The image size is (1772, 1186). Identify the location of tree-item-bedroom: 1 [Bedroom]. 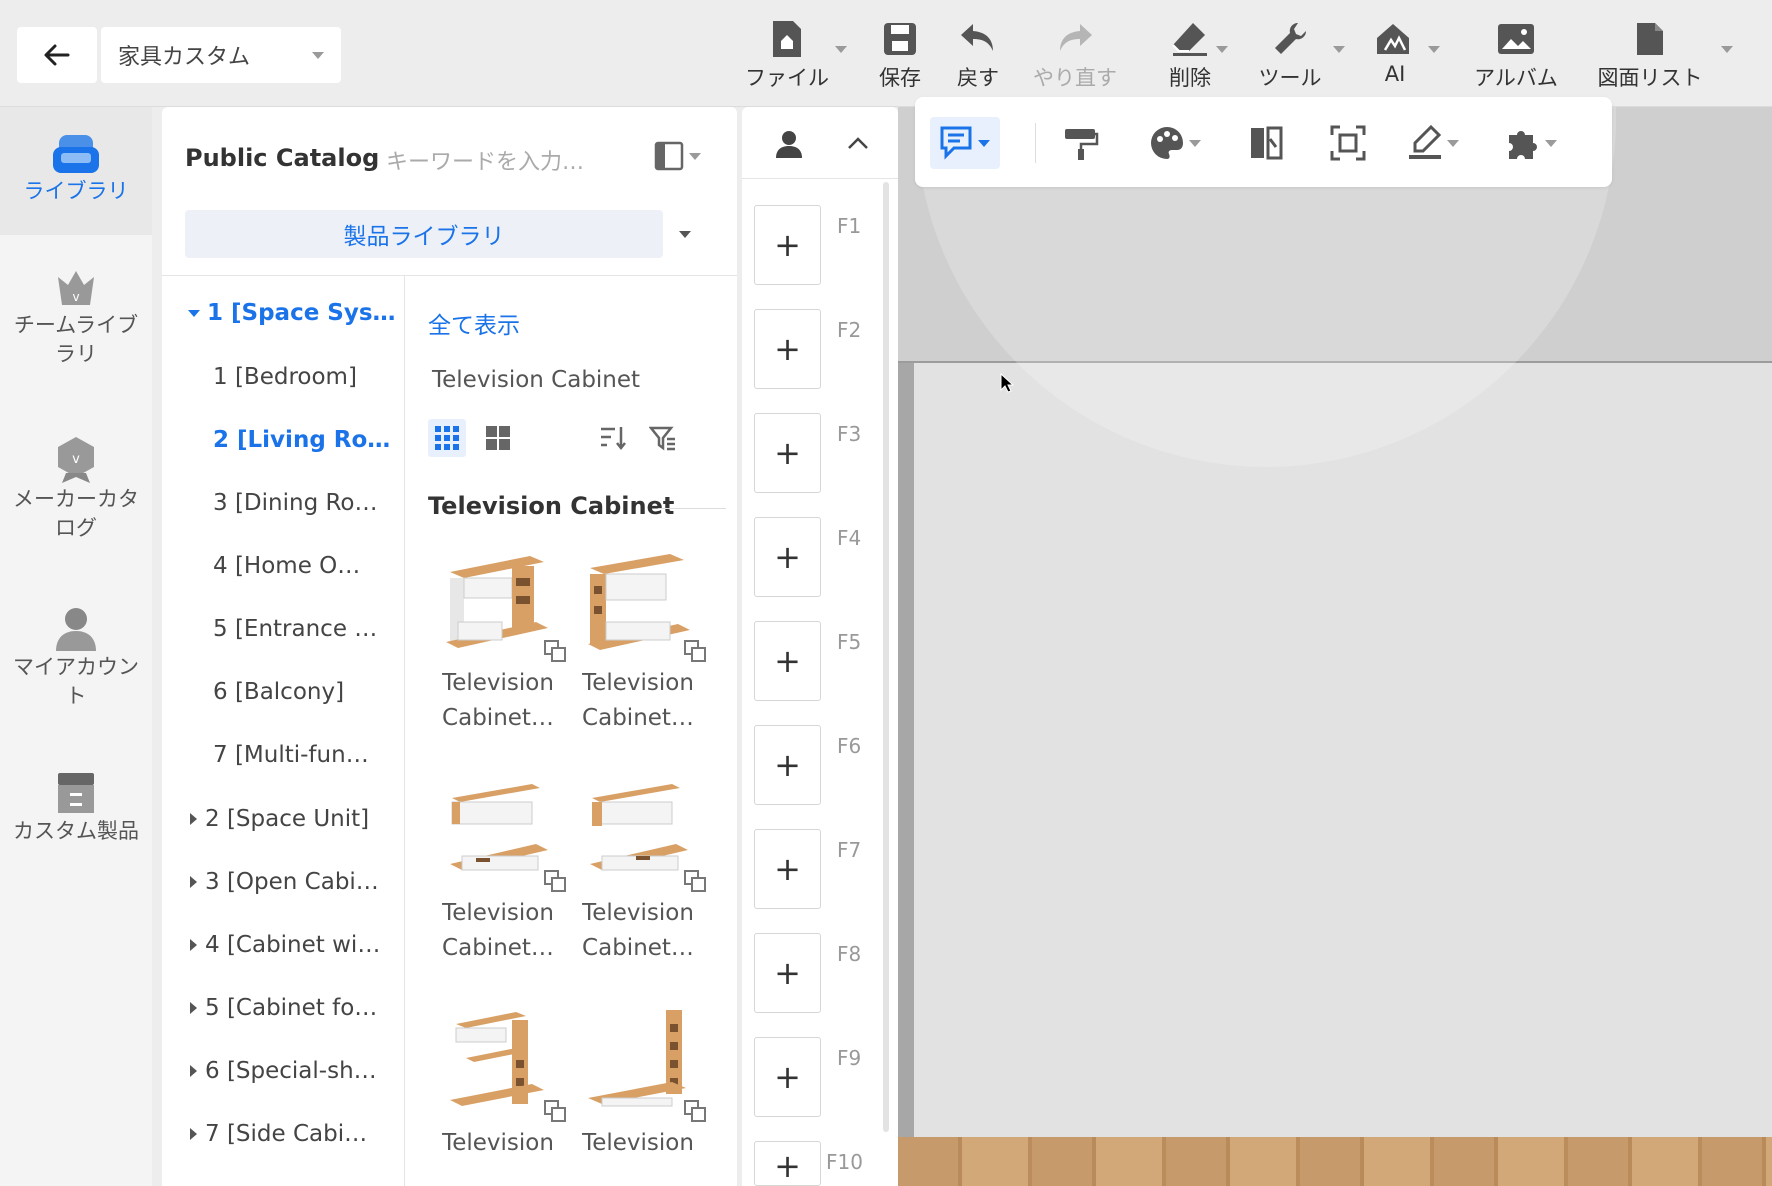
(285, 377).